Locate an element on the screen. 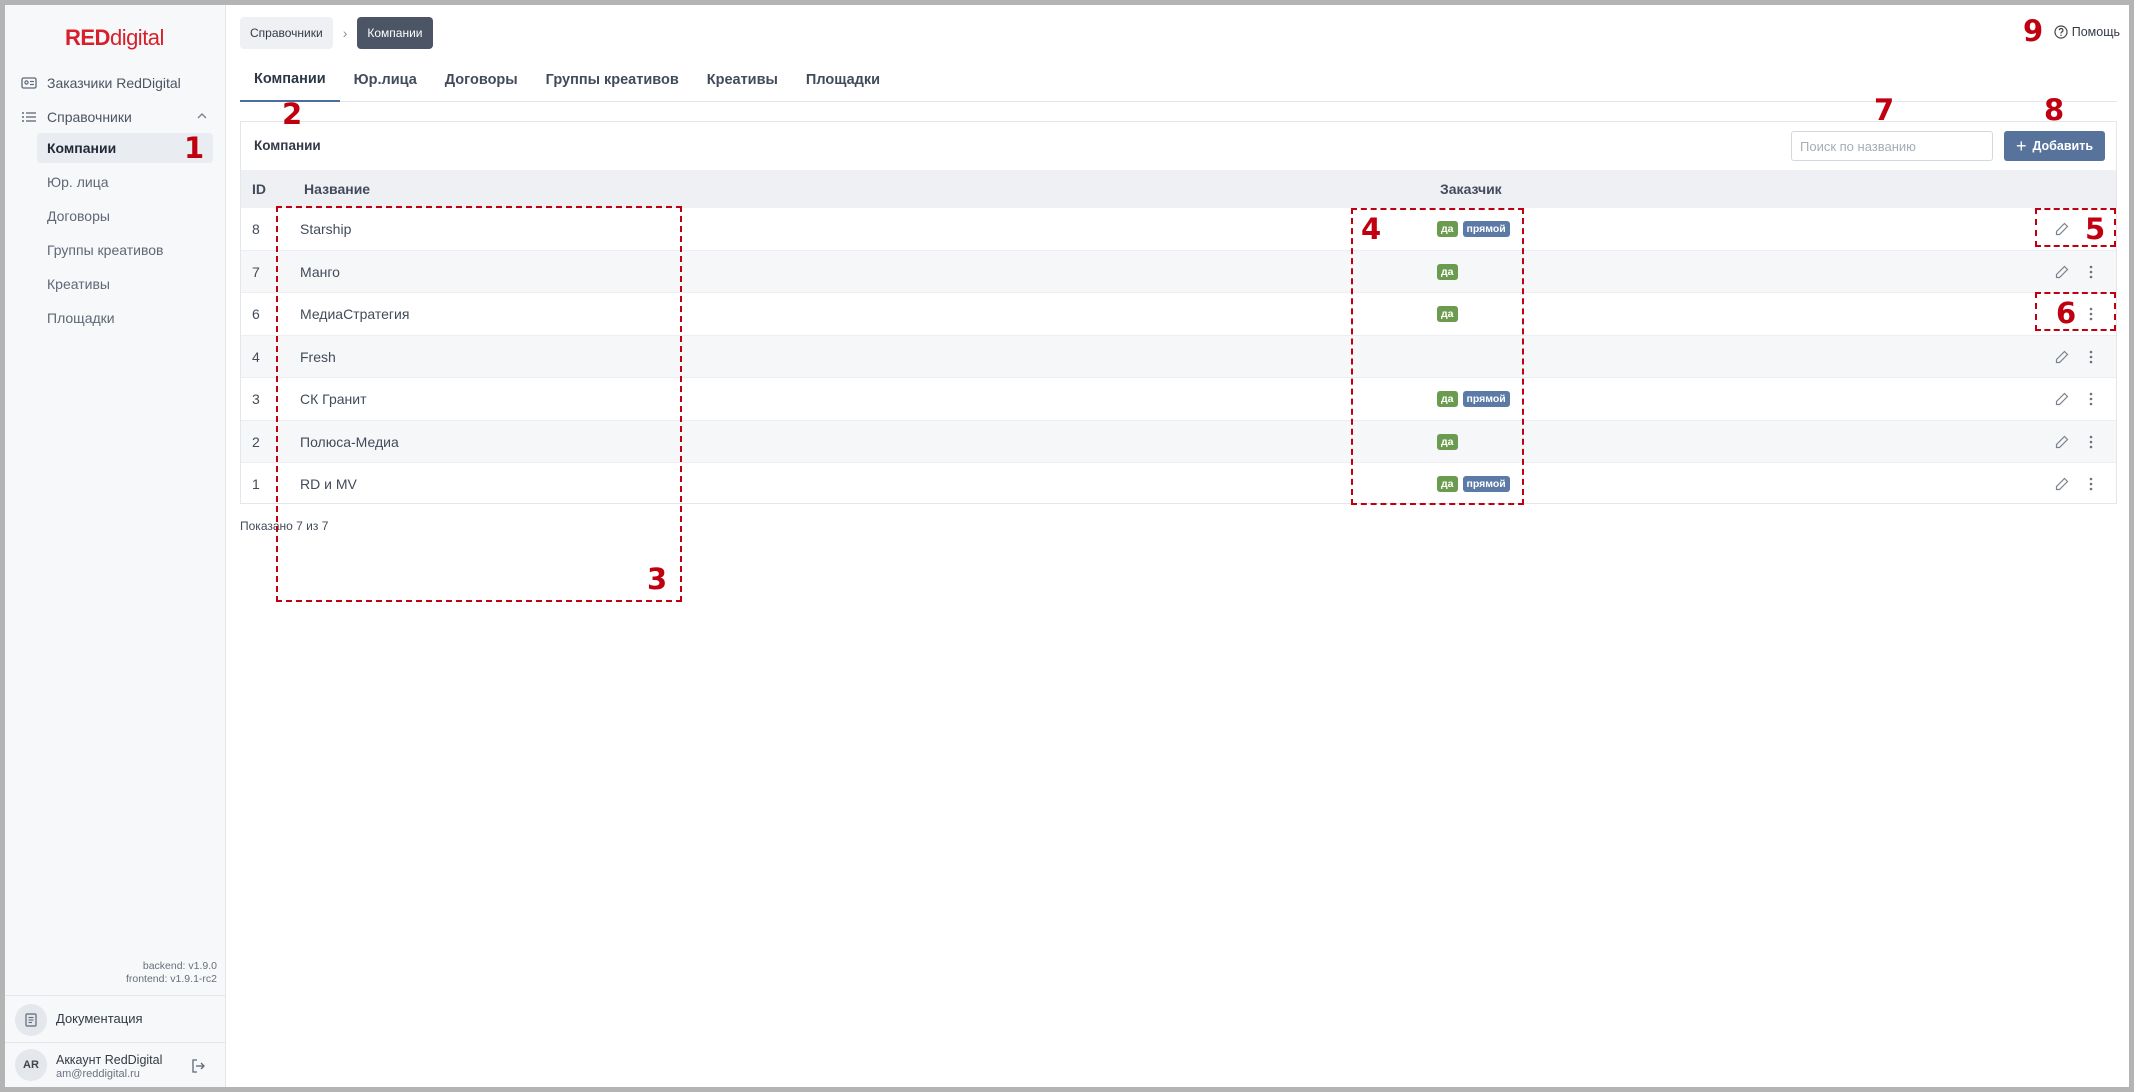 The image size is (2134, 1092). tab-platforms: Площадки is located at coordinates (843, 80).